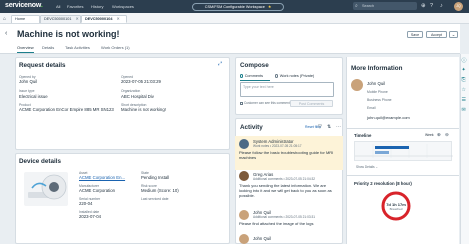  Describe the element at coordinates (385, 6) in the screenshot. I see `global-search-input: ⌕ Search` at that location.